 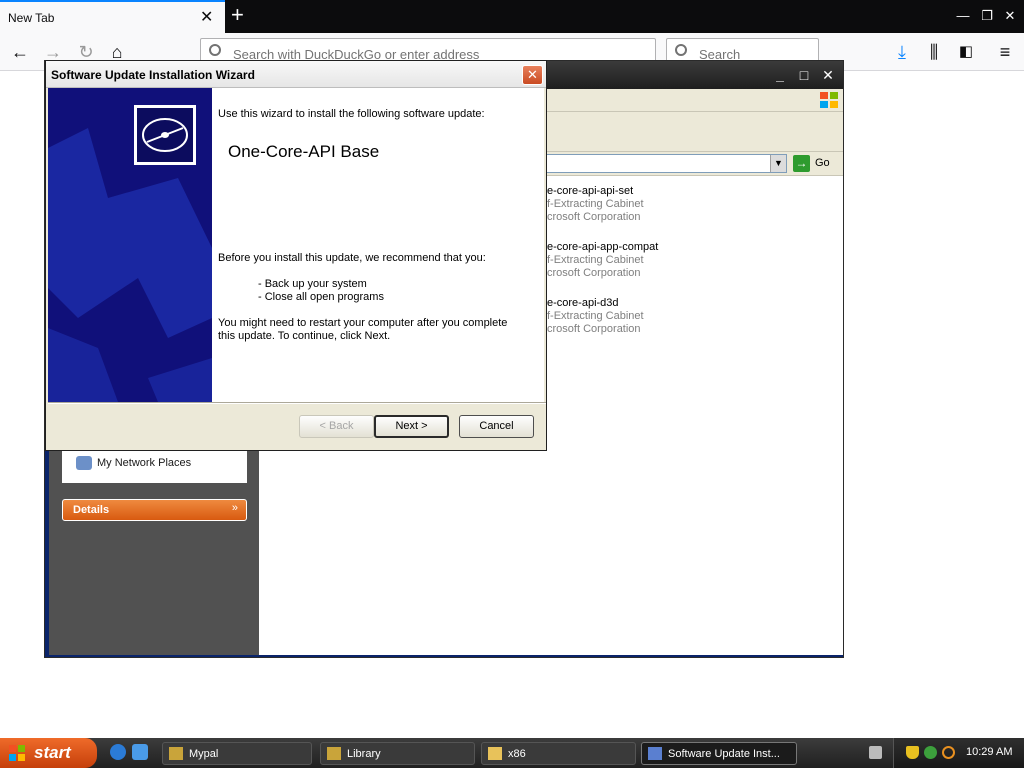 I want to click on new-tab-button: +, so click(x=237, y=15).